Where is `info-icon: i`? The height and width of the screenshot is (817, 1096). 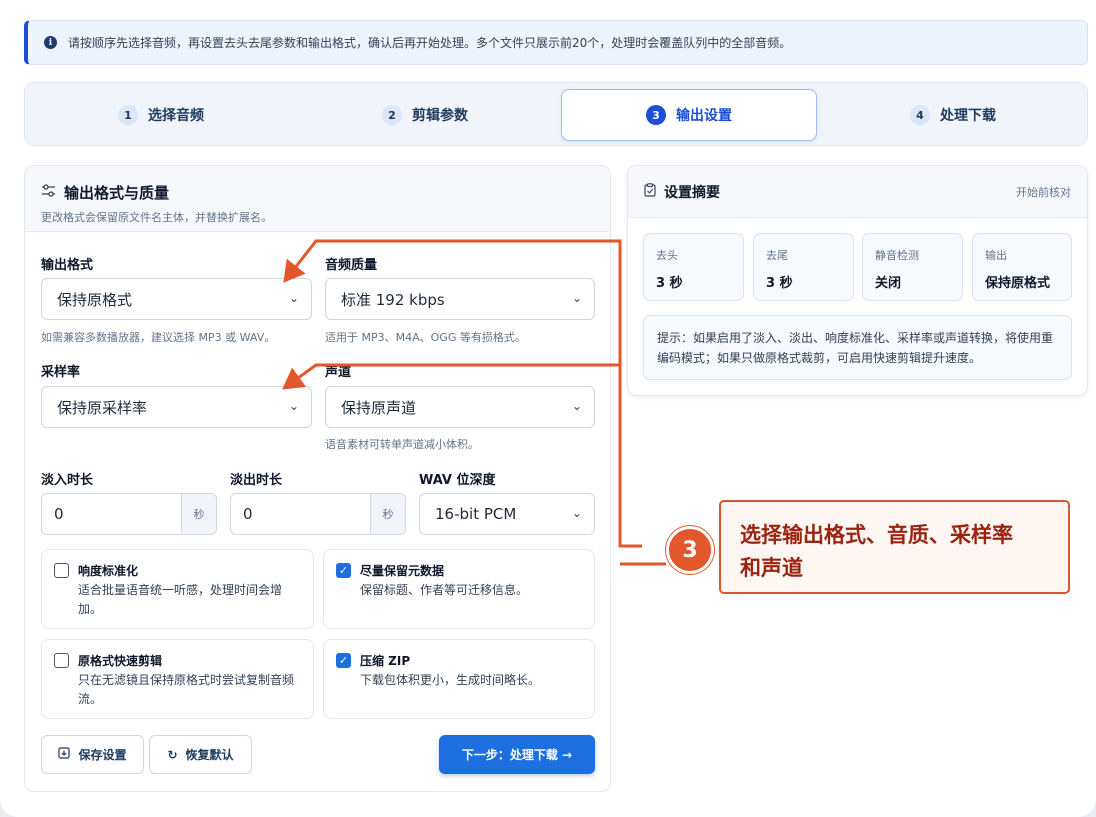 info-icon: i is located at coordinates (50, 42).